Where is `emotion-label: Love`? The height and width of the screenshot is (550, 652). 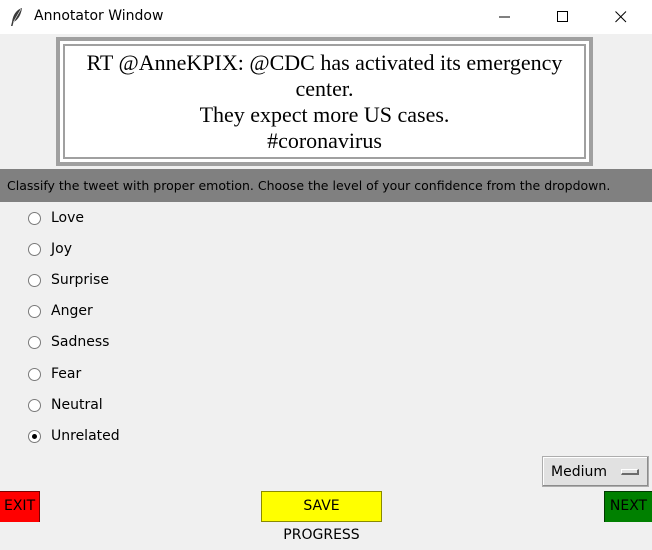 emotion-label: Love is located at coordinates (68, 218).